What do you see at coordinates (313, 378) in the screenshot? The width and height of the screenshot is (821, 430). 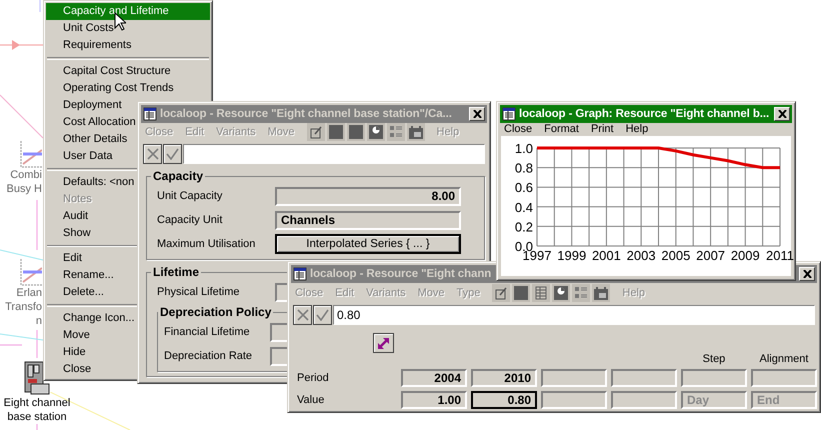 I see `row-label: Period` at bounding box center [313, 378].